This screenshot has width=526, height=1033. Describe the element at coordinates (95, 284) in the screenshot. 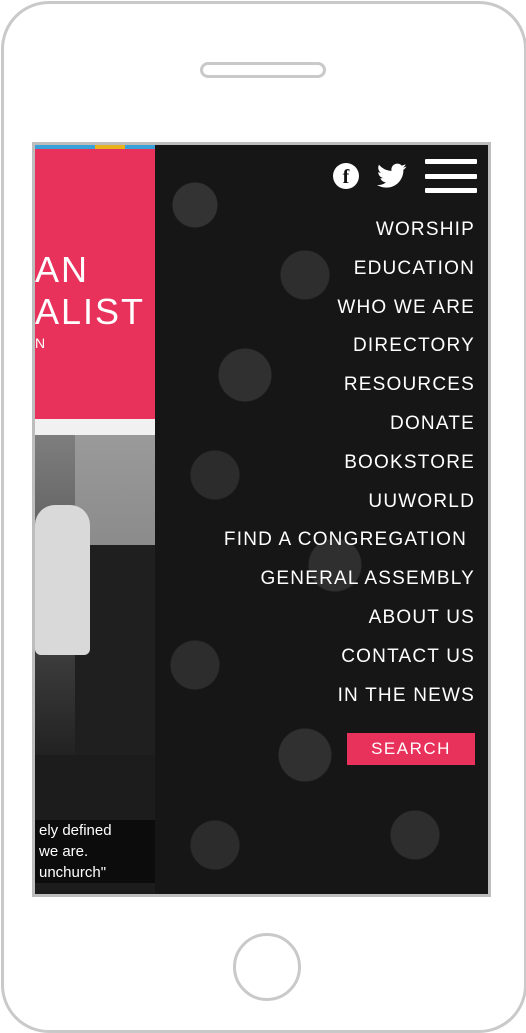

I see `brand-logo-block: AN ALIST N` at that location.